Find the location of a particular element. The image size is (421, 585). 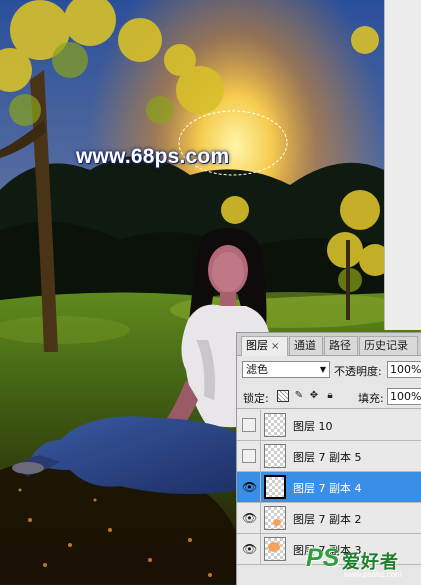

tab-channels-label: 通道 is located at coordinates (305, 345).